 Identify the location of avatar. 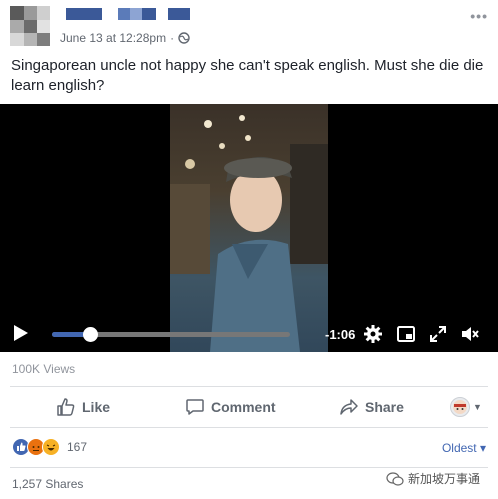
(30, 26).